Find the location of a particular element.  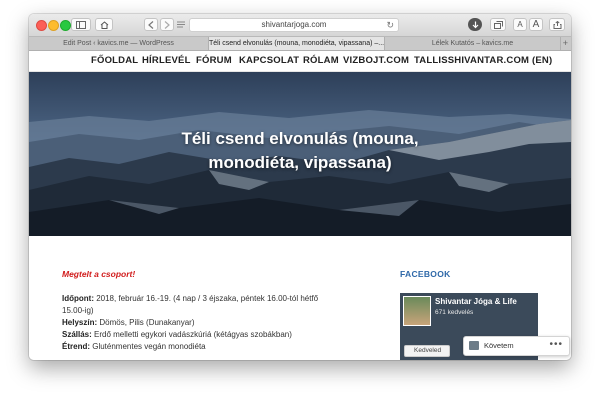

tab-edit-post: Edit Post ‹ kavics.me — WordPress is located at coordinates (119, 43).